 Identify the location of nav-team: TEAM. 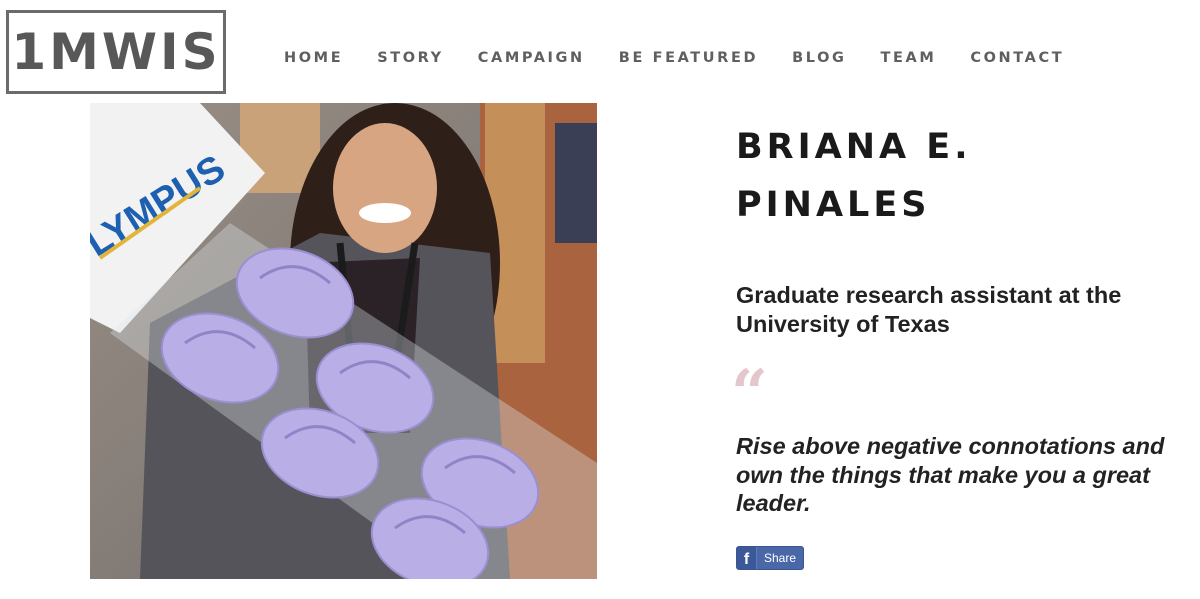
(909, 58).